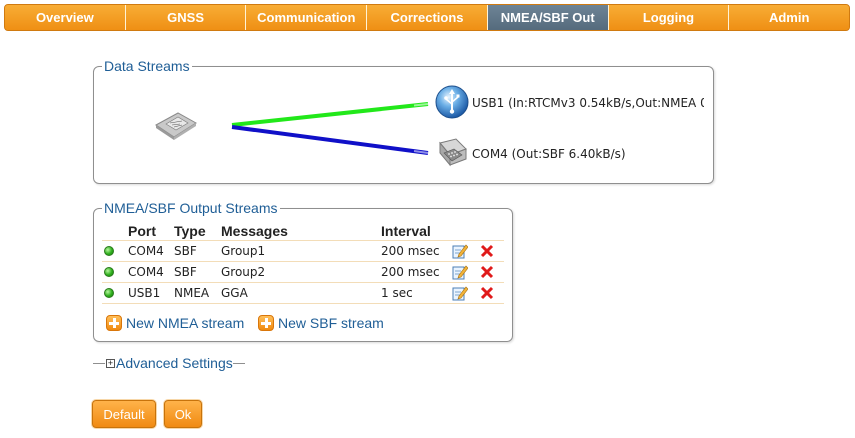  What do you see at coordinates (190, 208) in the screenshot?
I see `output-streams-legend: NMEA/SBF Output Streams` at bounding box center [190, 208].